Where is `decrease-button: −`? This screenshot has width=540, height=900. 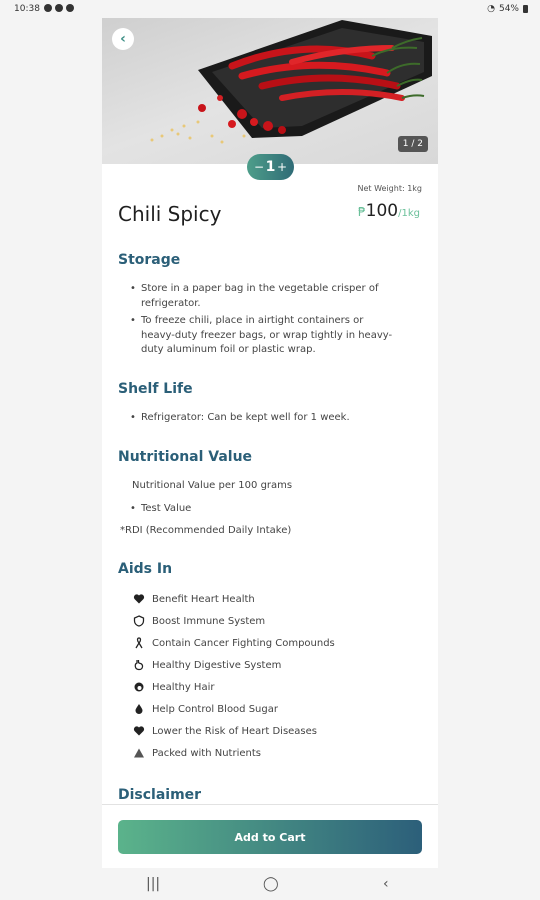 decrease-button: − is located at coordinates (259, 167).